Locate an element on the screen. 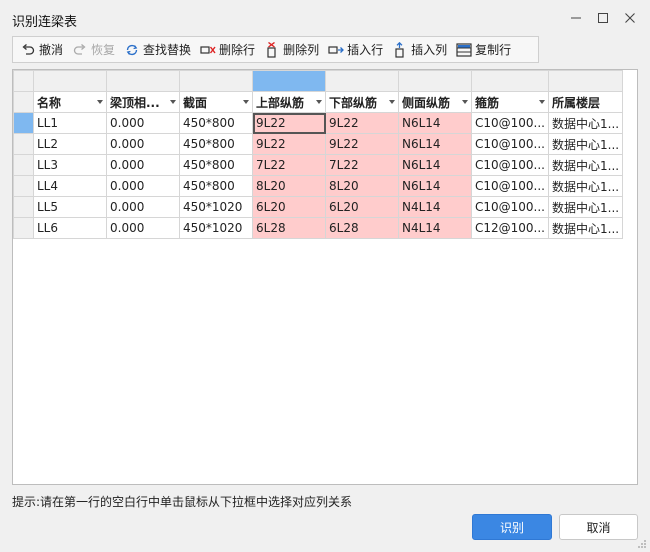  minimize-button is located at coordinates (576, 18).